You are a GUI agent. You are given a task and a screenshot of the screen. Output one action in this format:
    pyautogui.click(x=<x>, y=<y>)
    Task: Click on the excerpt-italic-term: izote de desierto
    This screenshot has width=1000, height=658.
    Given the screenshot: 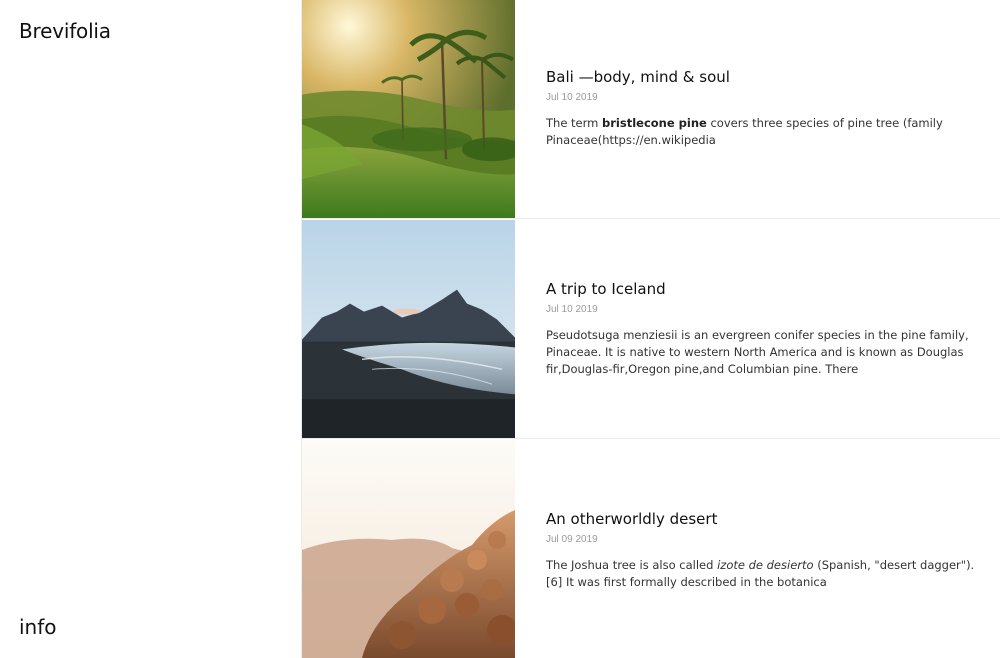 What is the action you would take?
    pyautogui.click(x=765, y=565)
    